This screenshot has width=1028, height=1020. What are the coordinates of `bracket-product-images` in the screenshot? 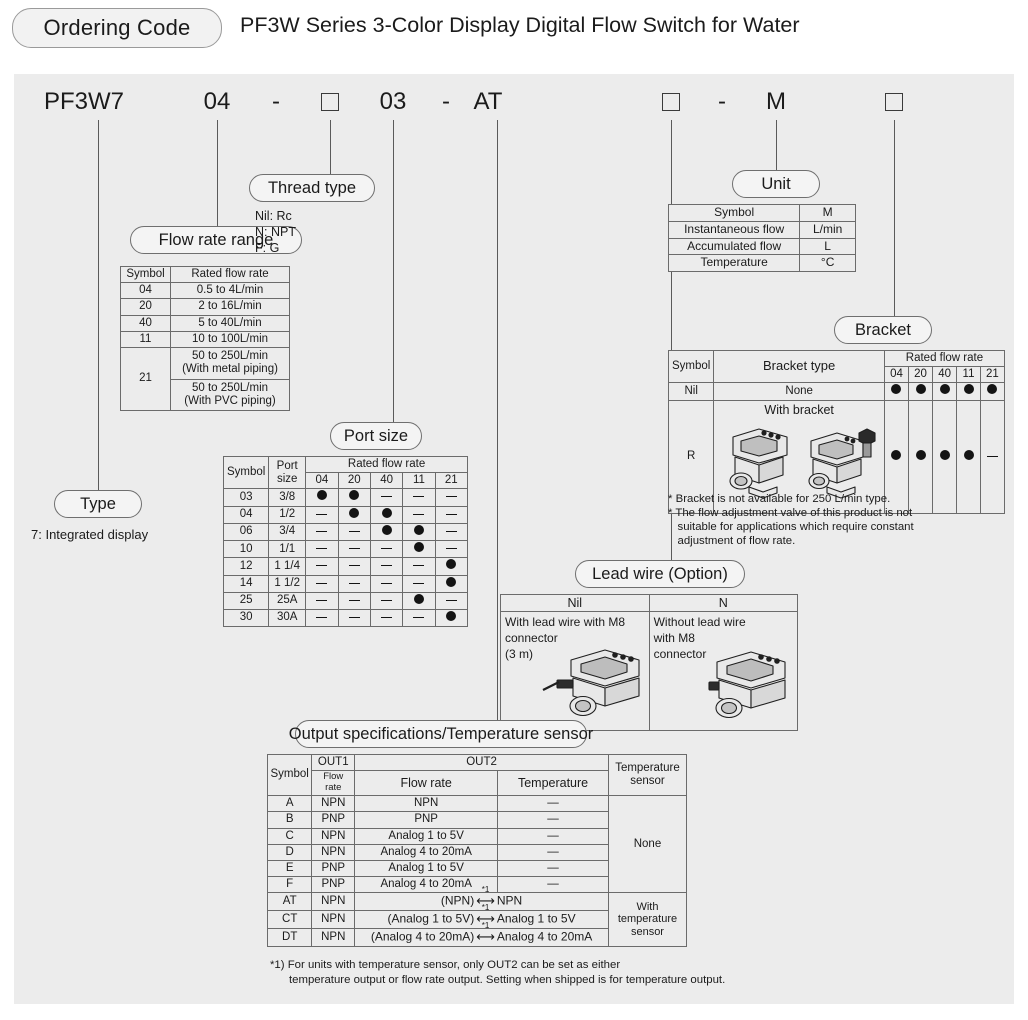 It's located at (799, 457).